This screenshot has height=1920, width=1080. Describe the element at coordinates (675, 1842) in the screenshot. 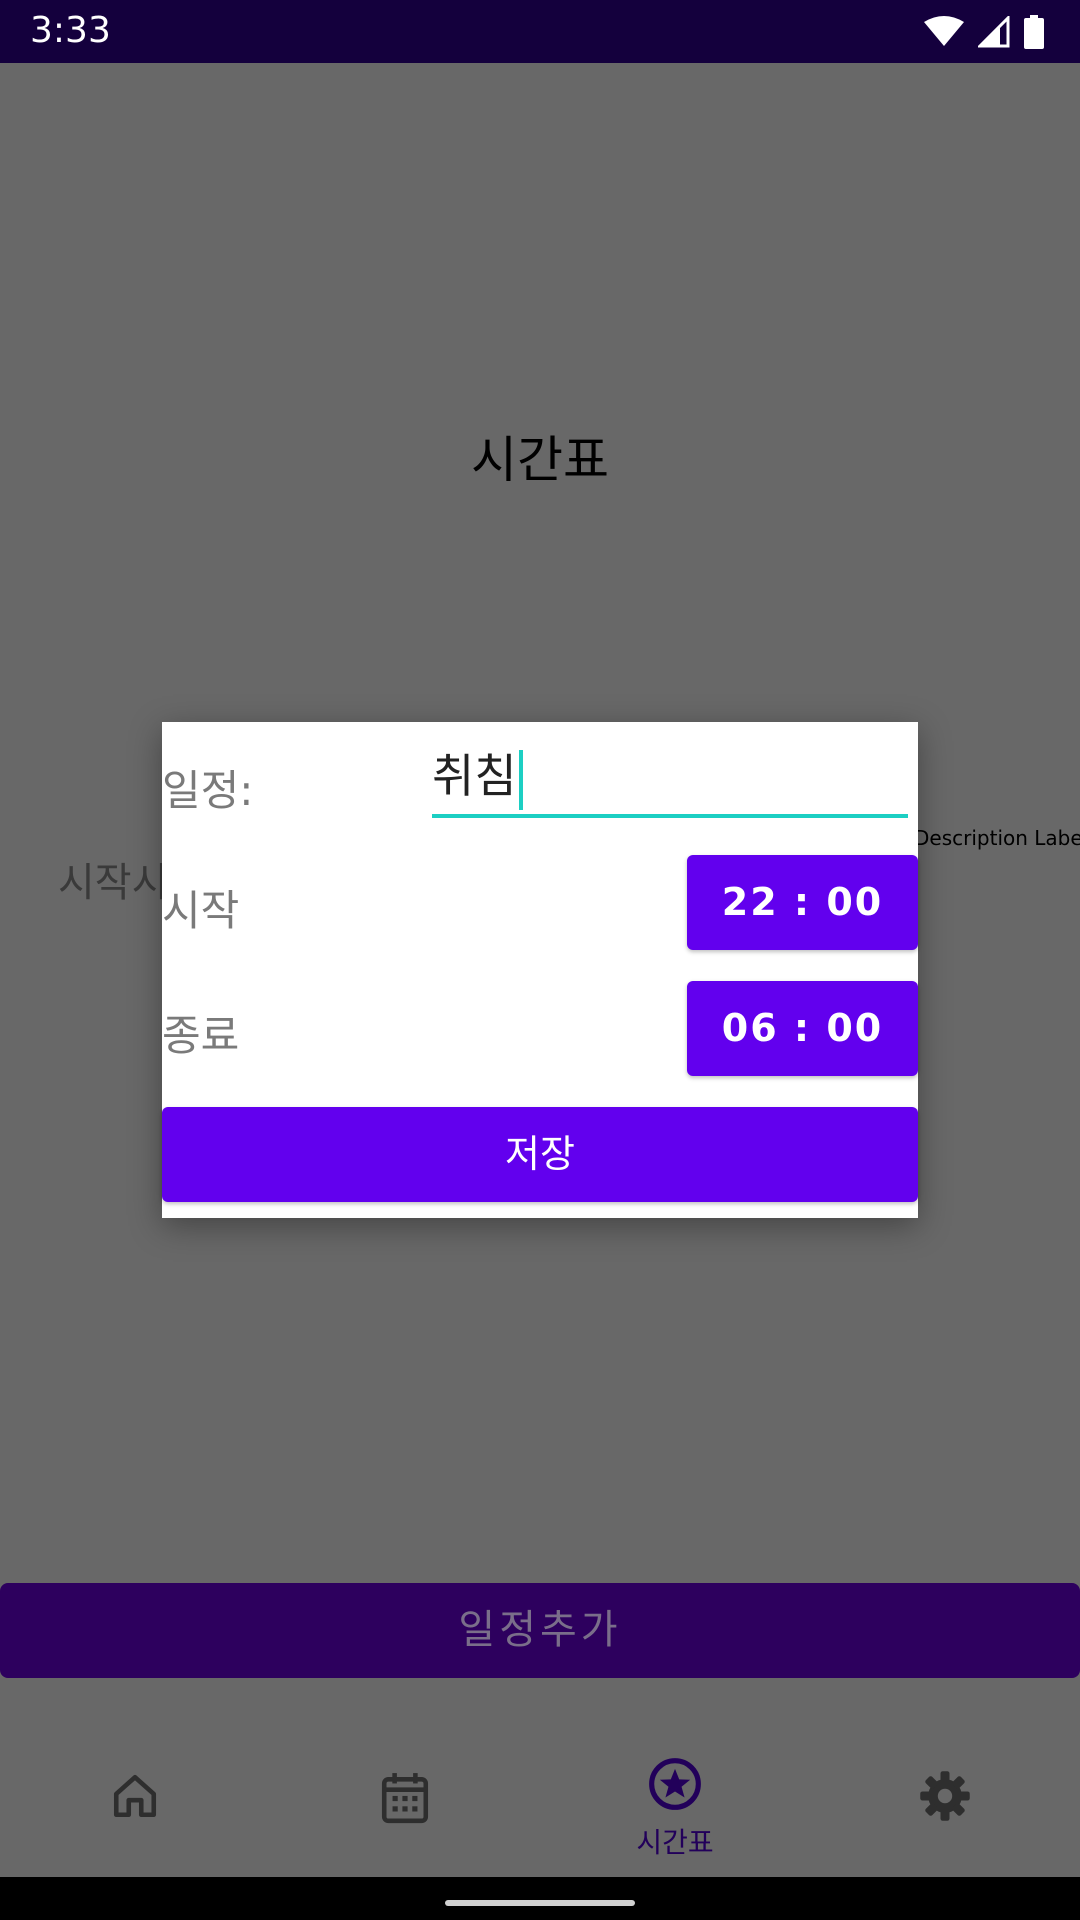

I see `nav-label-timetable: 시간표` at that location.